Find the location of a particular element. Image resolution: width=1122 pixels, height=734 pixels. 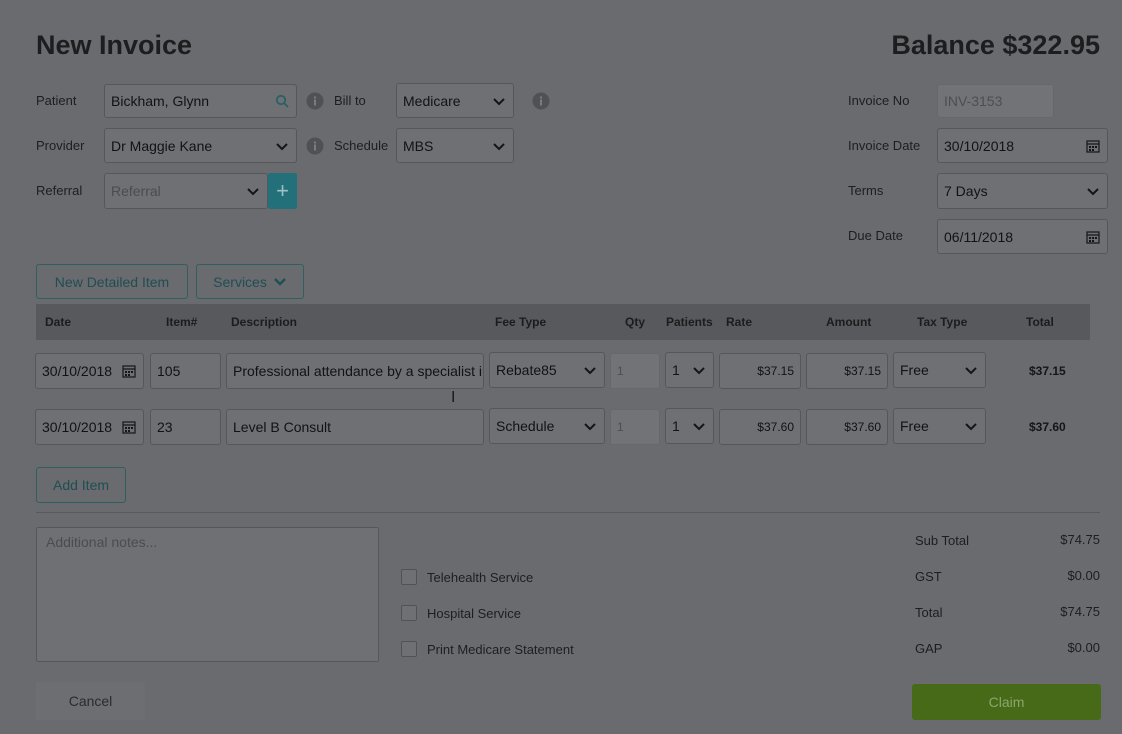

invoice-date-label: Invoice Date is located at coordinates (884, 145).